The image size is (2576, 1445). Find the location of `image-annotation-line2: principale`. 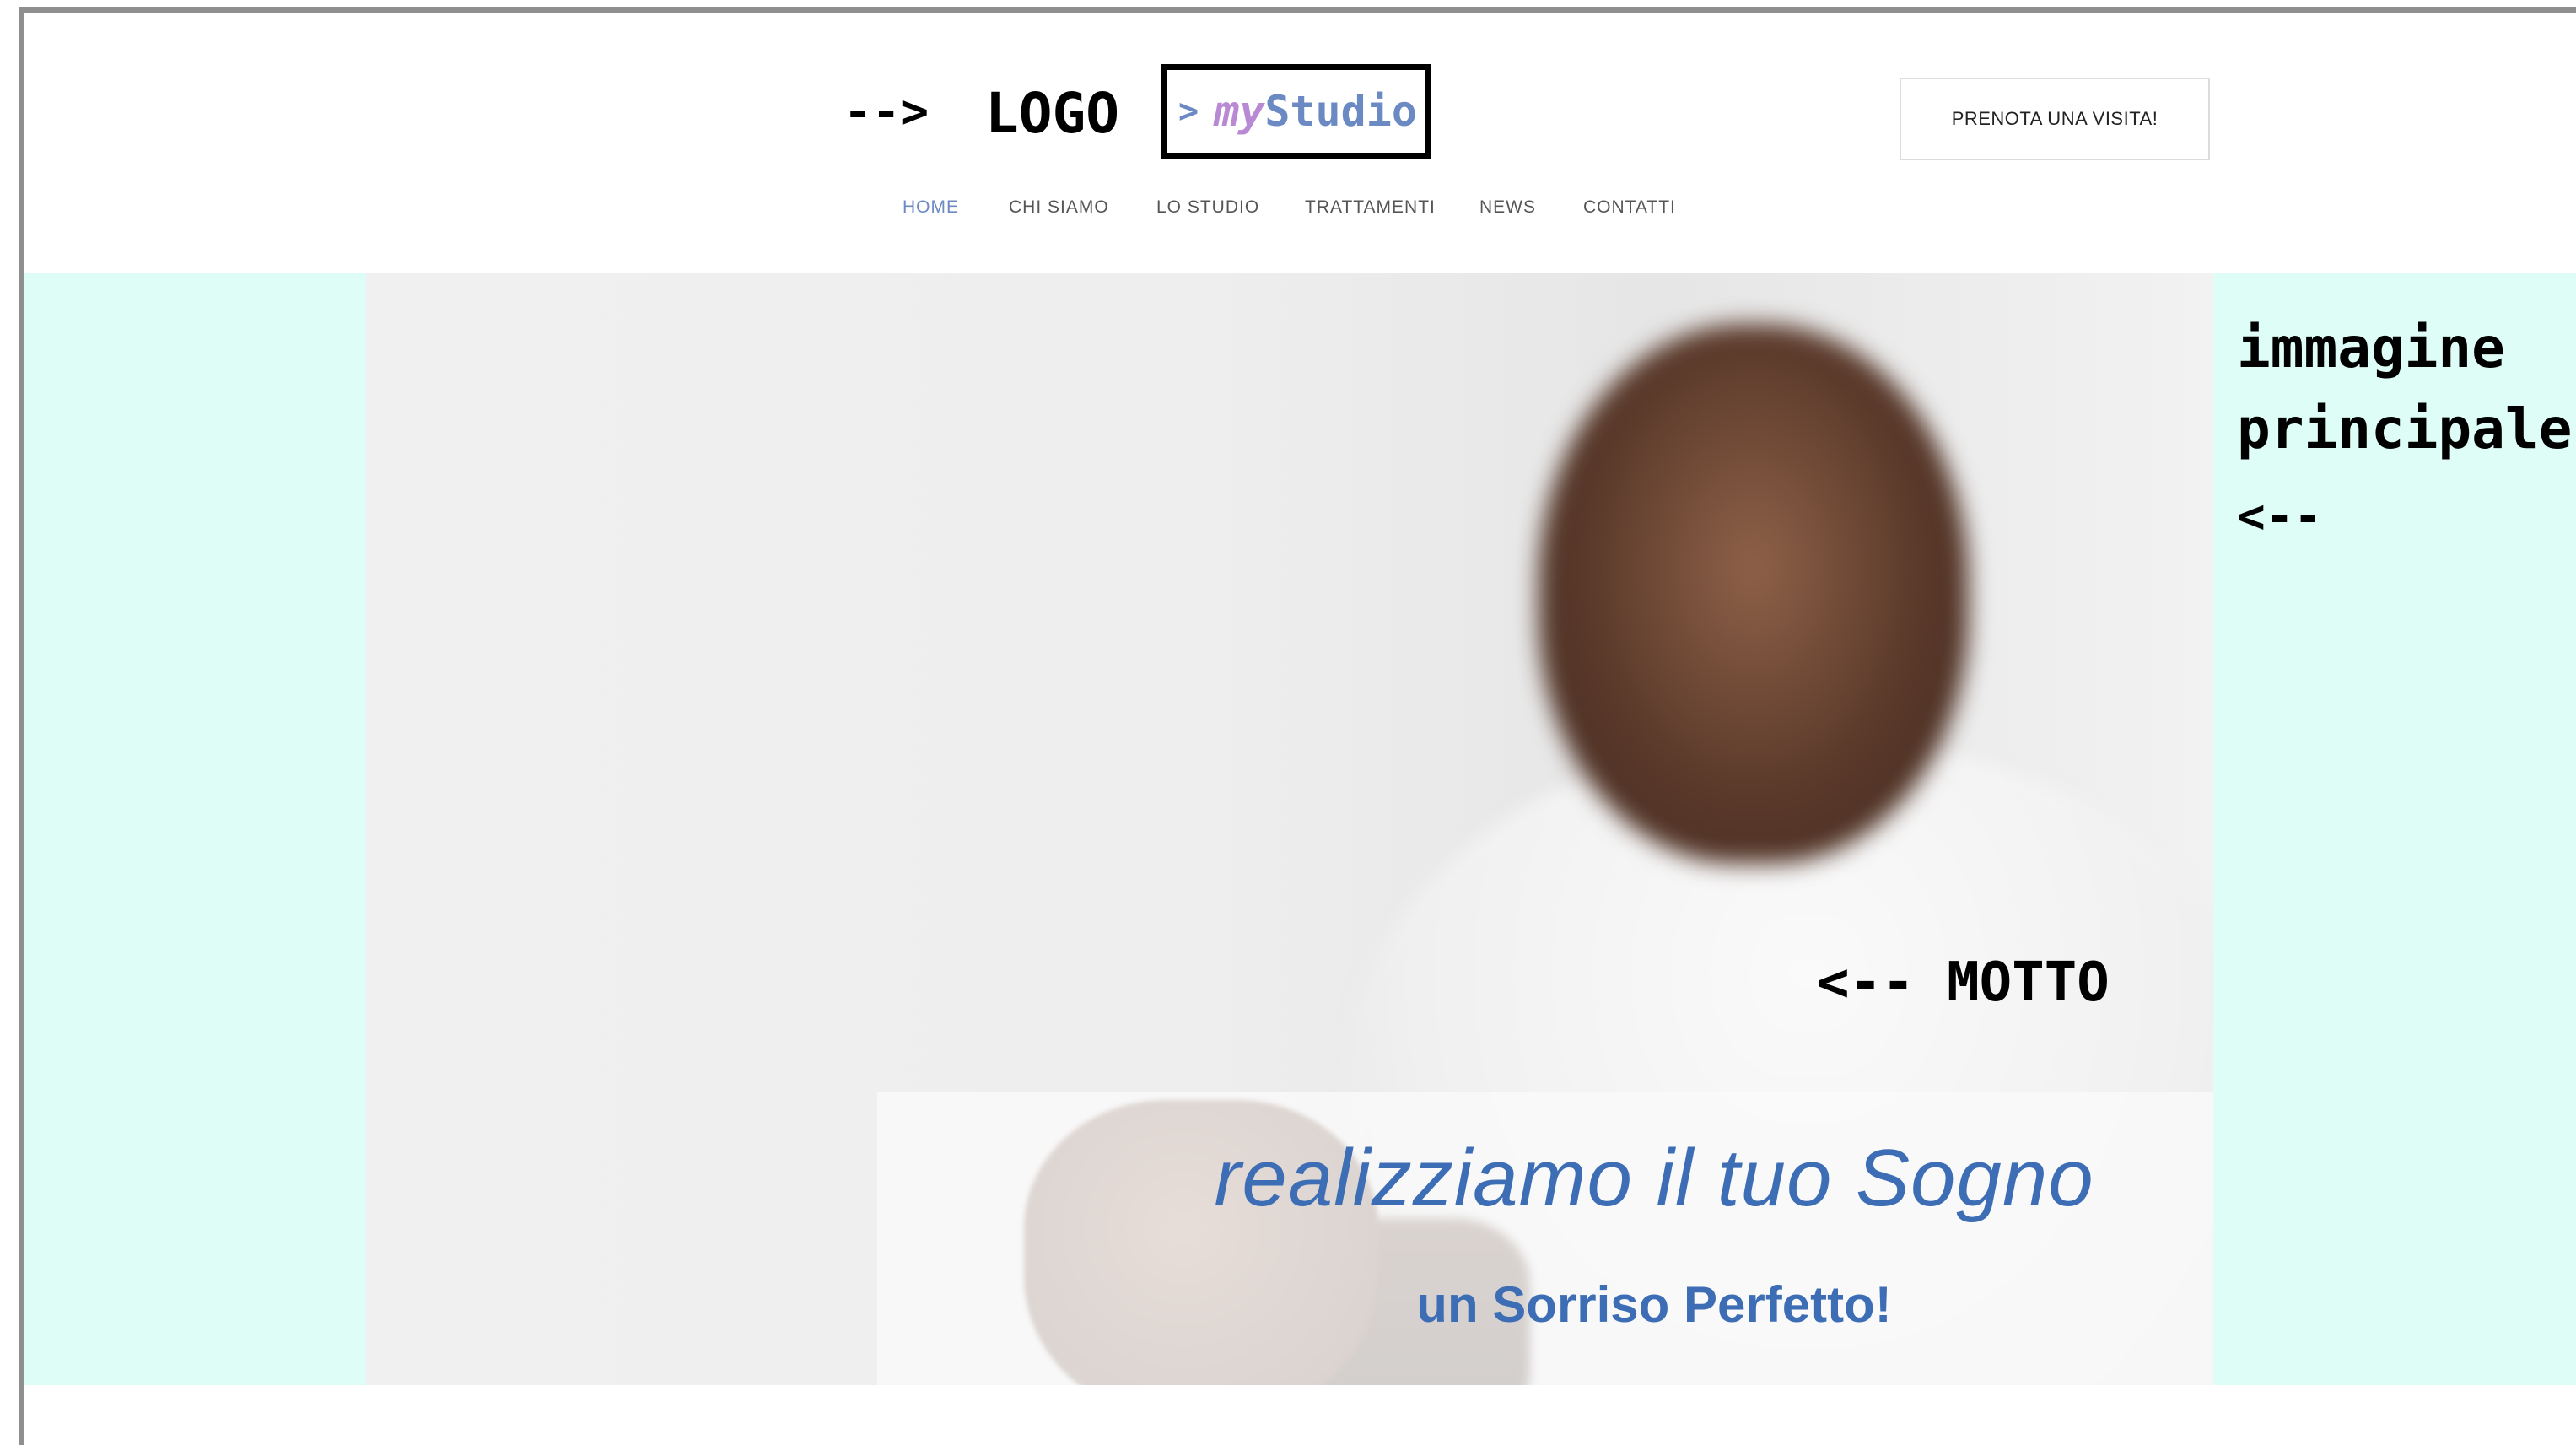

image-annotation-line2: principale is located at coordinates (2405, 428).